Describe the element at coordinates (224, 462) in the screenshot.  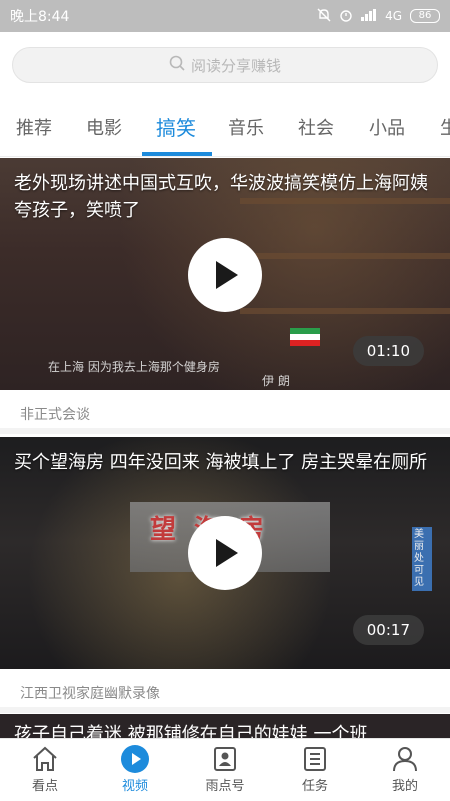
I see `video-title: 买个望海房 四年没回来 海被填上了 房主哭晕在厕所` at that location.